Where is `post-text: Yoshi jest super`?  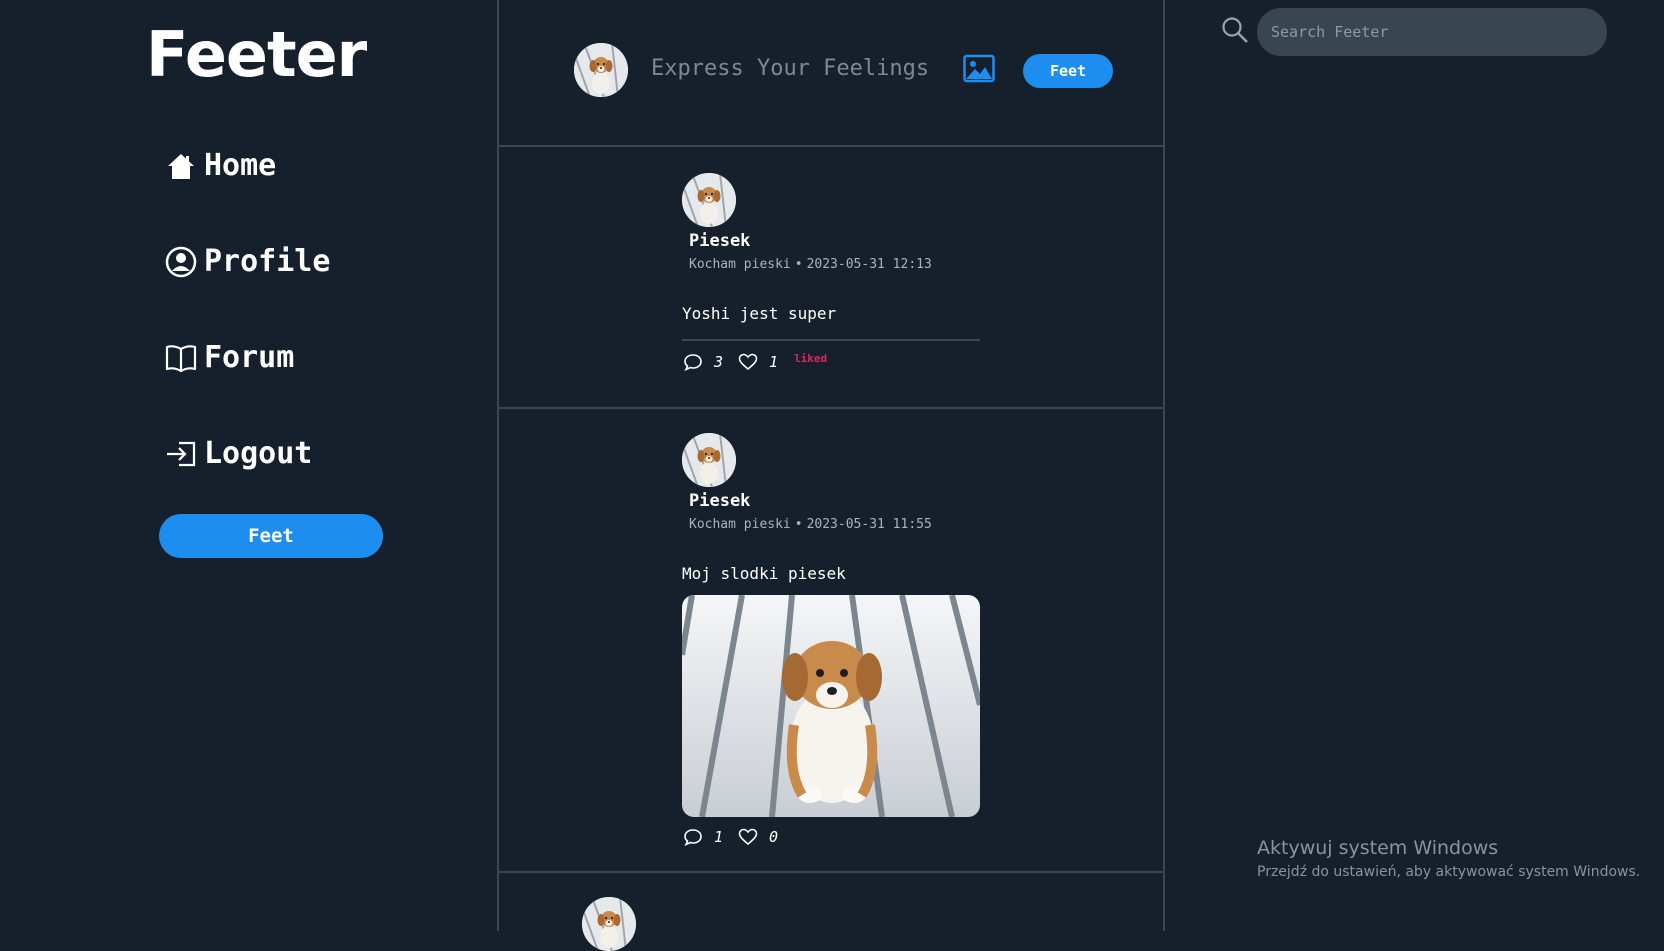 post-text: Yoshi jest super is located at coordinates (759, 313).